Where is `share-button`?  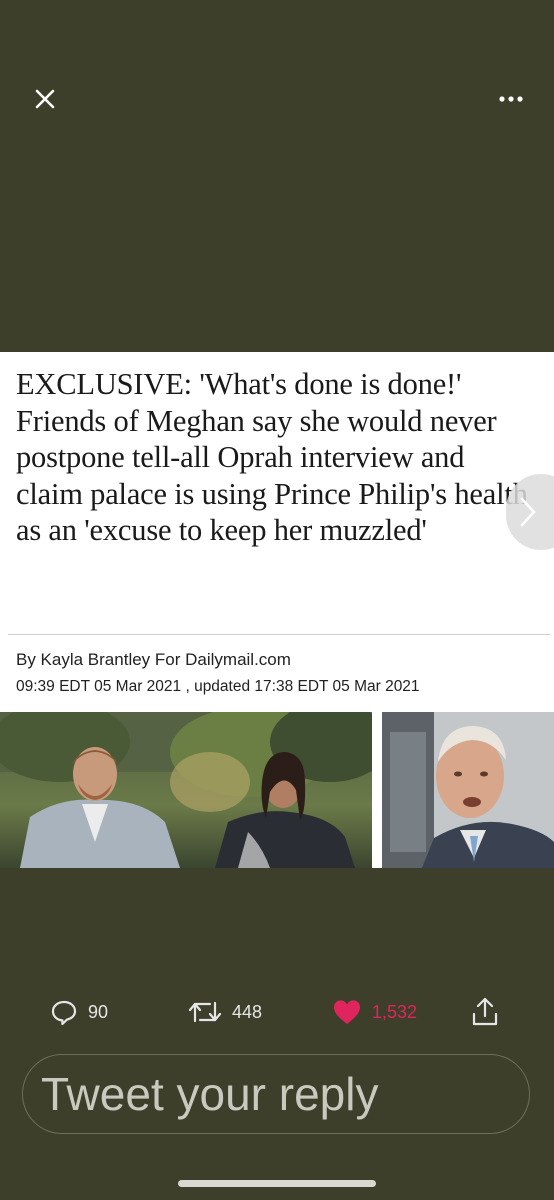 share-button is located at coordinates (485, 1012).